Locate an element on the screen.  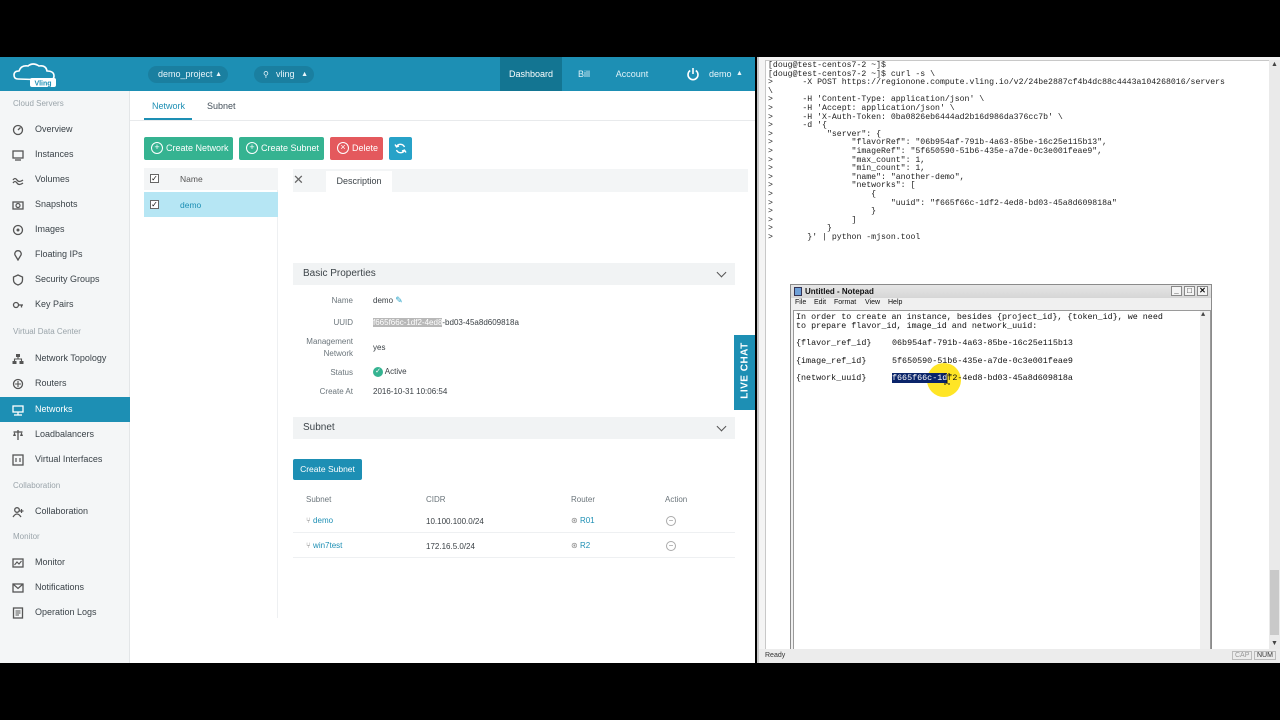
close-circle-icon: × is located at coordinates (343, 148).